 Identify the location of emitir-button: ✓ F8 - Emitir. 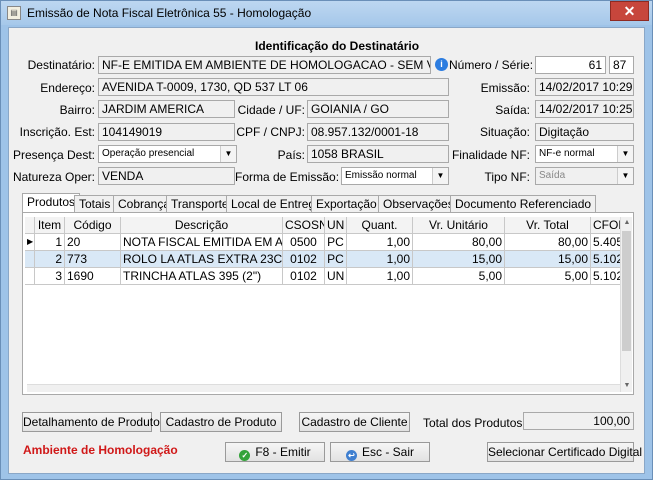
(275, 452).